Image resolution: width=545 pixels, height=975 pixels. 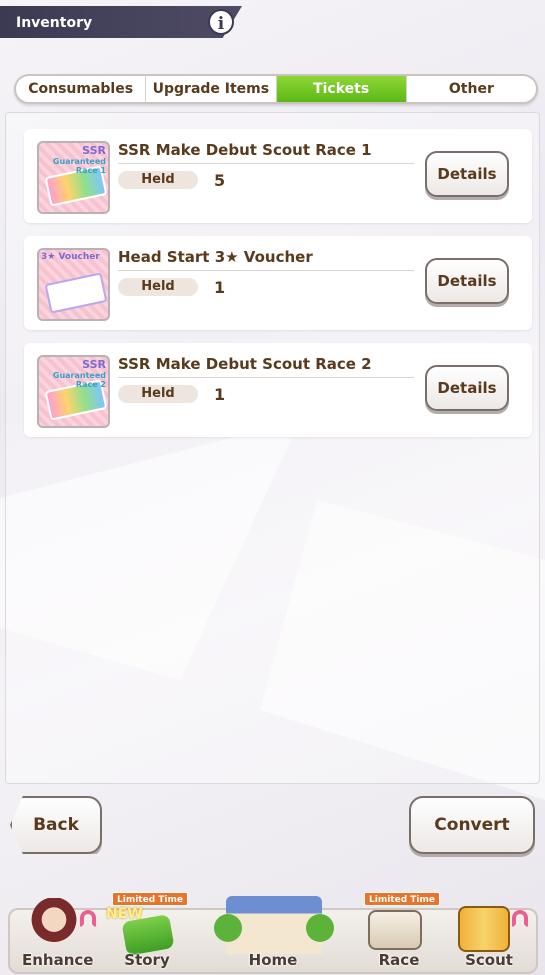 What do you see at coordinates (54, 925) in the screenshot?
I see `enhance-character-icon` at bounding box center [54, 925].